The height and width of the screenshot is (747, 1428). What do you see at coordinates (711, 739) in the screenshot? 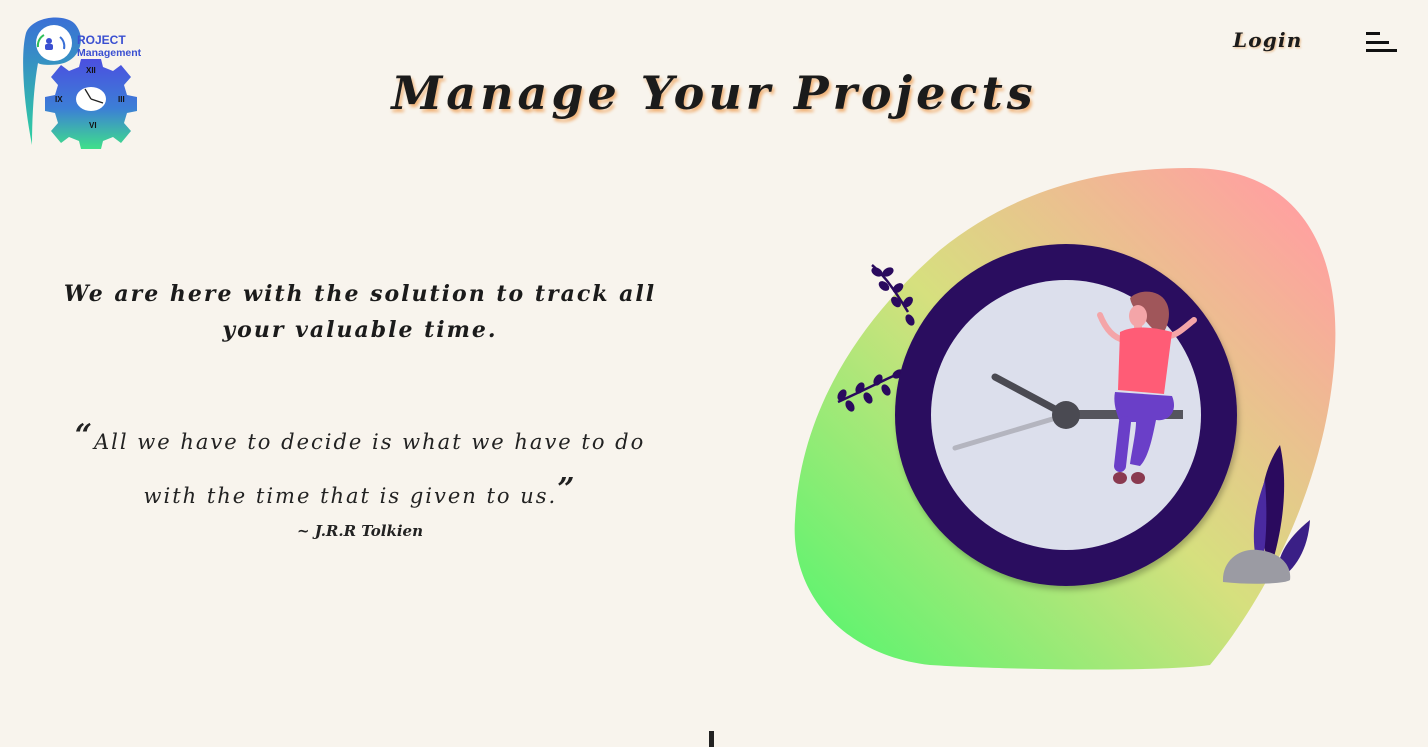
I see `scroll-indicator` at bounding box center [711, 739].